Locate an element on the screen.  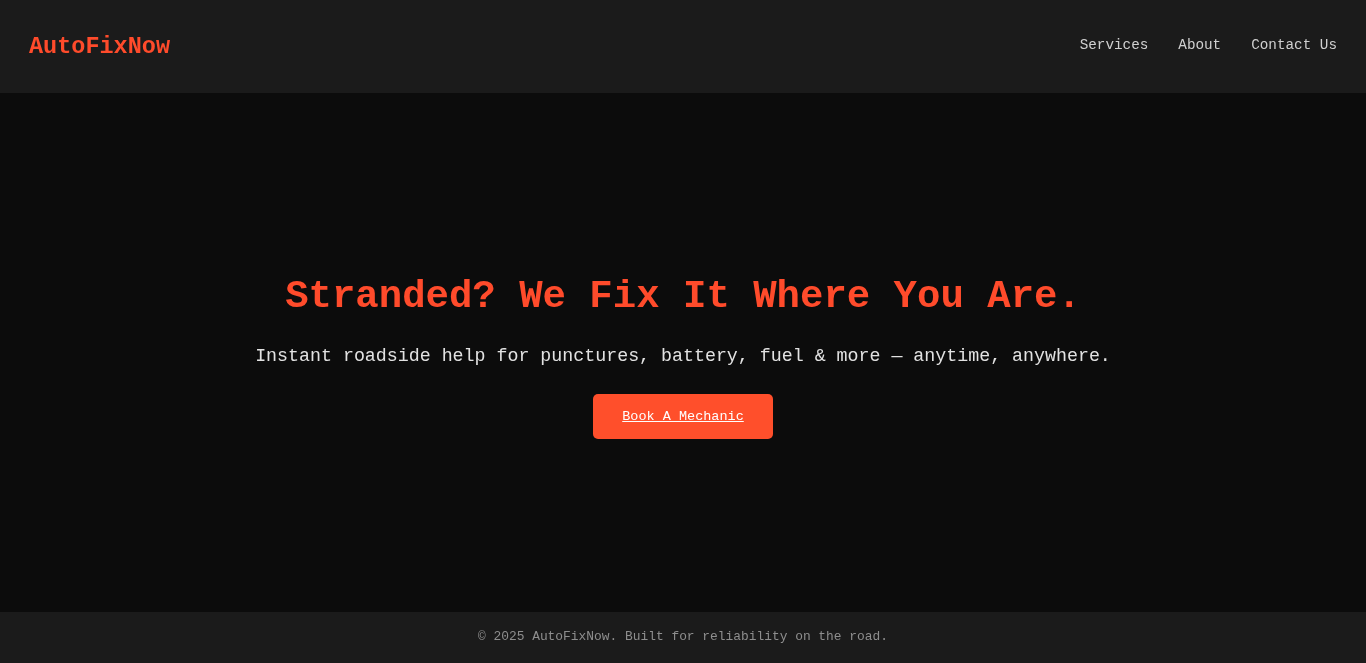
copyright-text: © 2025 AutoFixNow. Built for reliability on the road. is located at coordinates (683, 636).